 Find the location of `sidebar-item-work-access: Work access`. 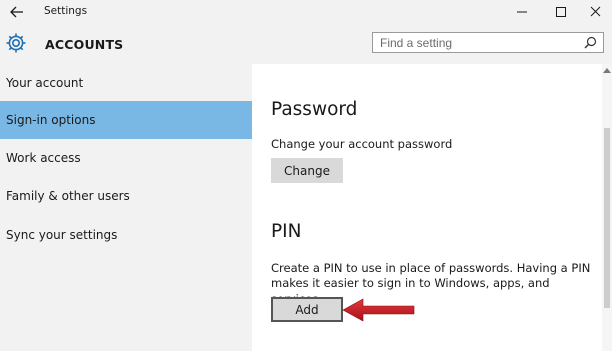

sidebar-item-work-access: Work access is located at coordinates (126, 158).